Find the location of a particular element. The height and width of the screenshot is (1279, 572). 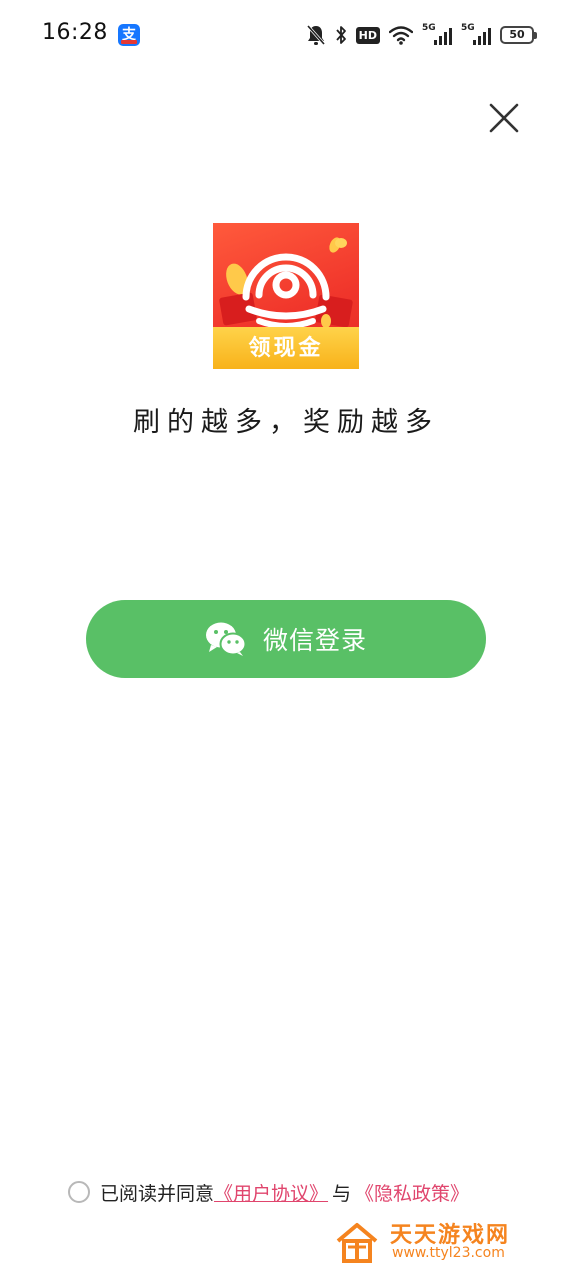

wechat-icon is located at coordinates (226, 639).